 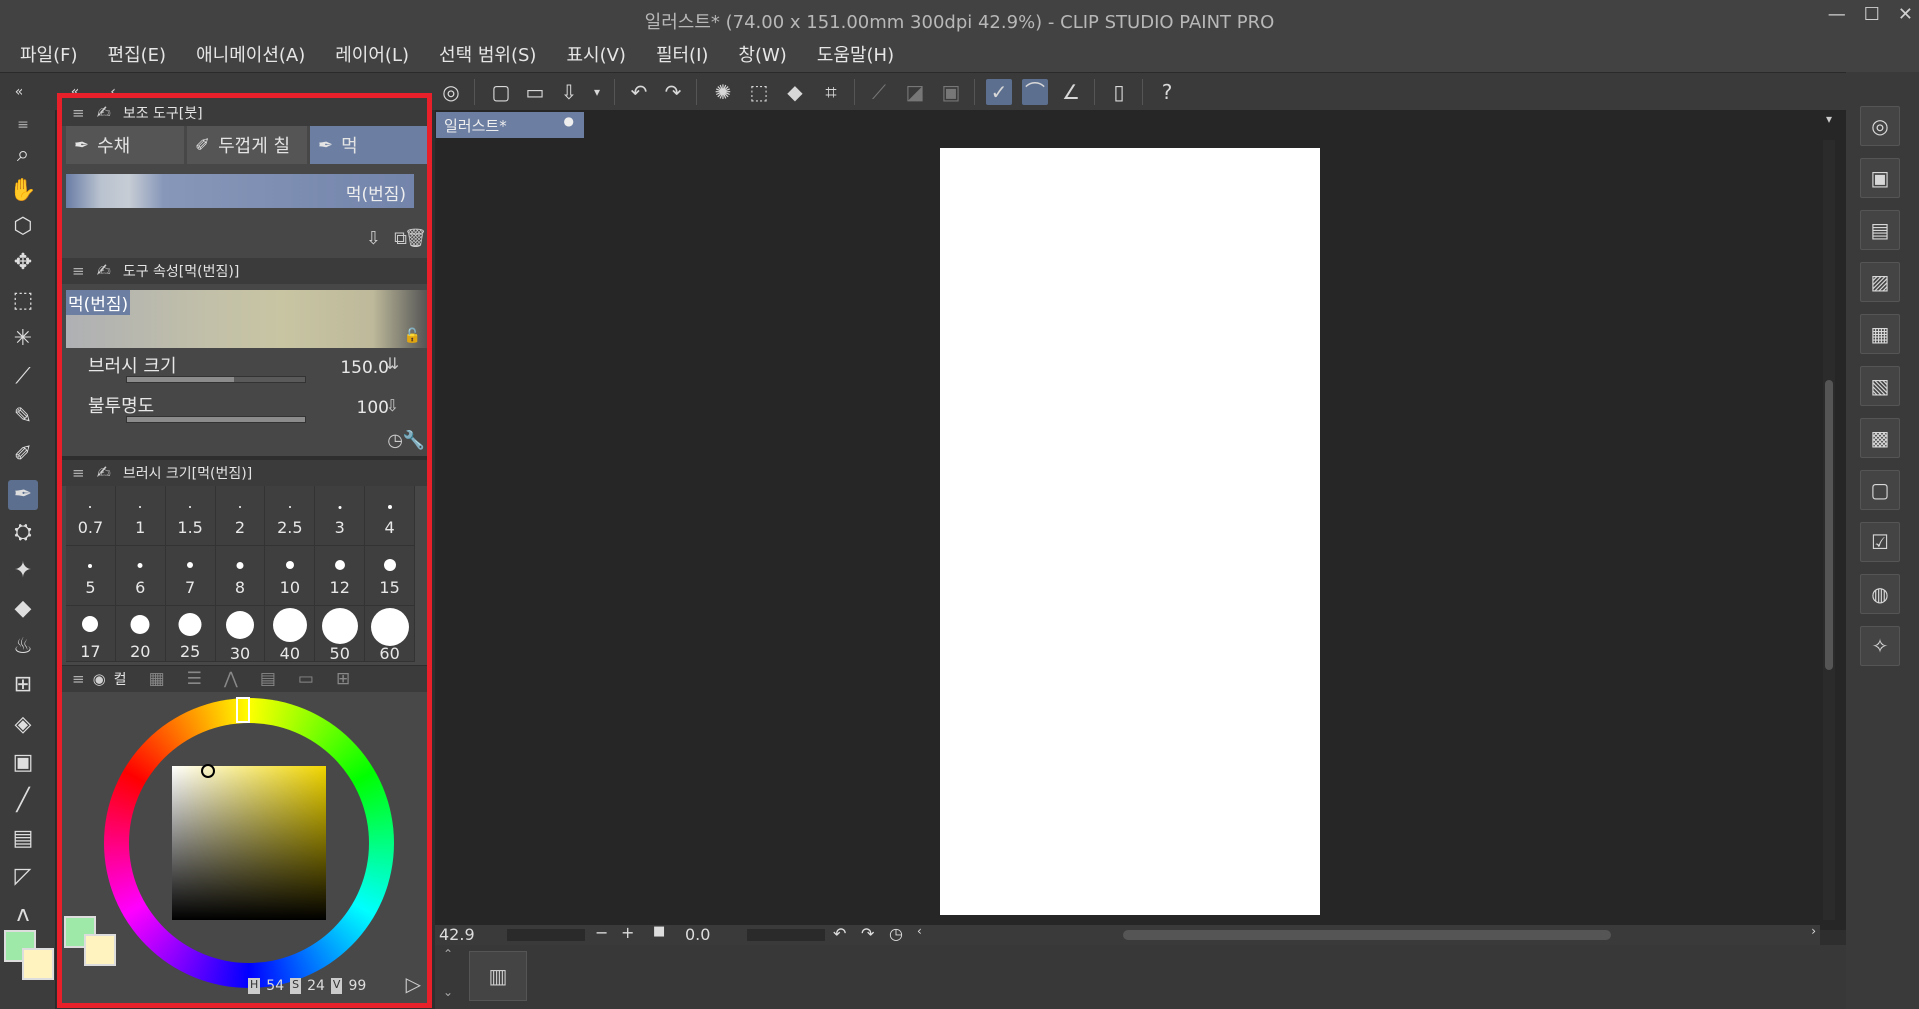 I want to click on item-bank-icon: ▢, so click(x=1880, y=490).